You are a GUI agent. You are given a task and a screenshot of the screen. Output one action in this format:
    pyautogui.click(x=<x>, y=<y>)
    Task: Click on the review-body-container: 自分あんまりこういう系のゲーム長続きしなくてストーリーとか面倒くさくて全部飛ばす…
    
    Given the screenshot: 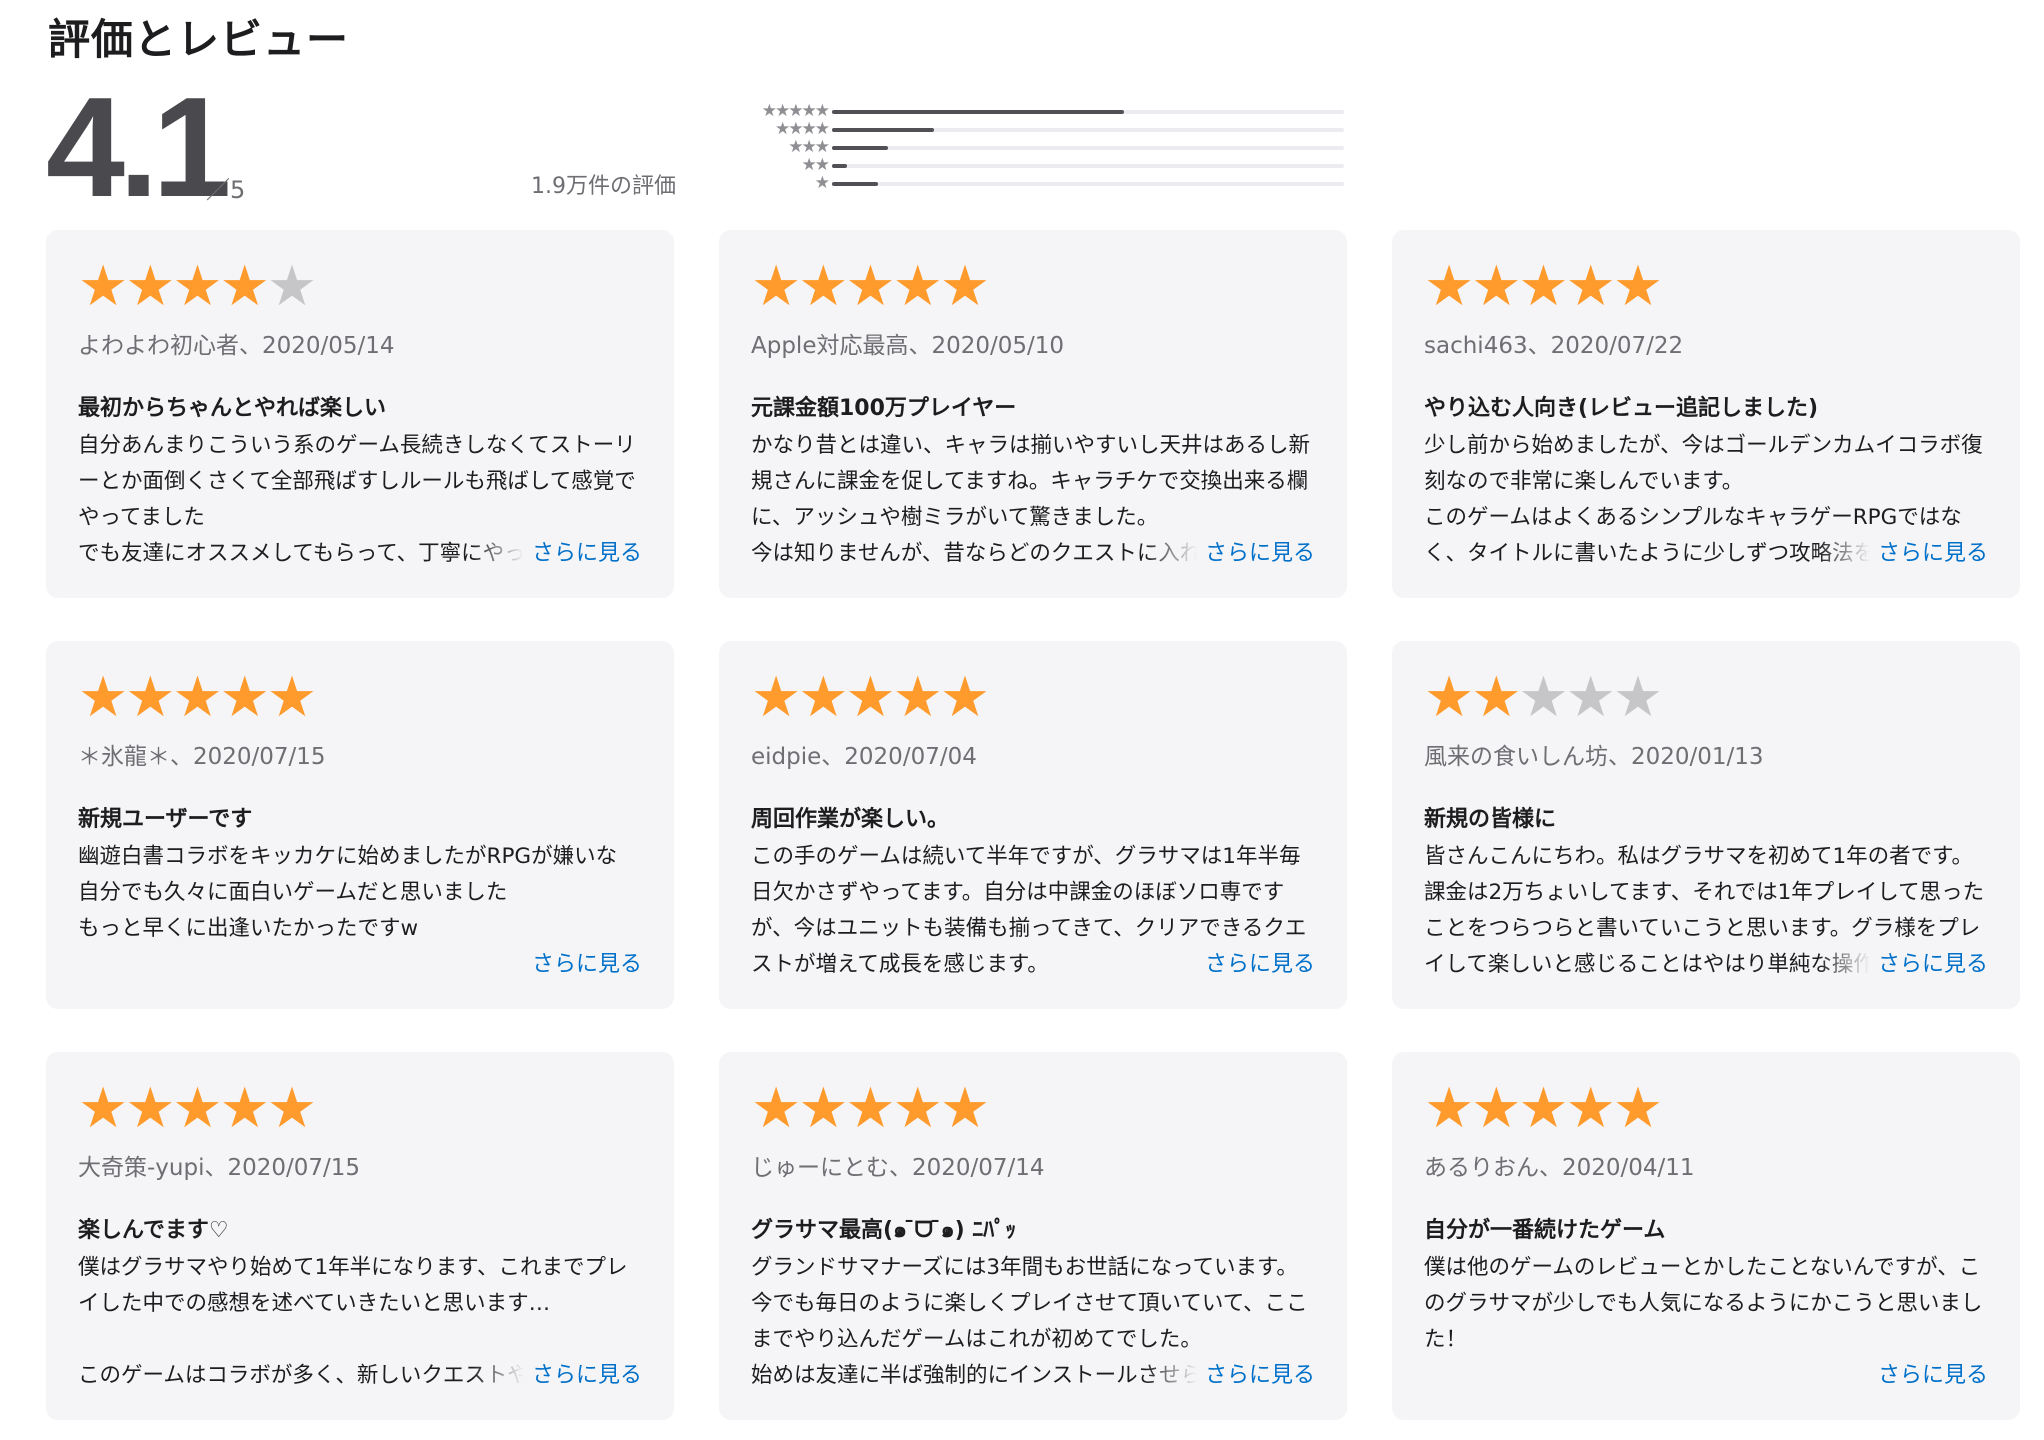 What is the action you would take?
    pyautogui.click(x=360, y=500)
    